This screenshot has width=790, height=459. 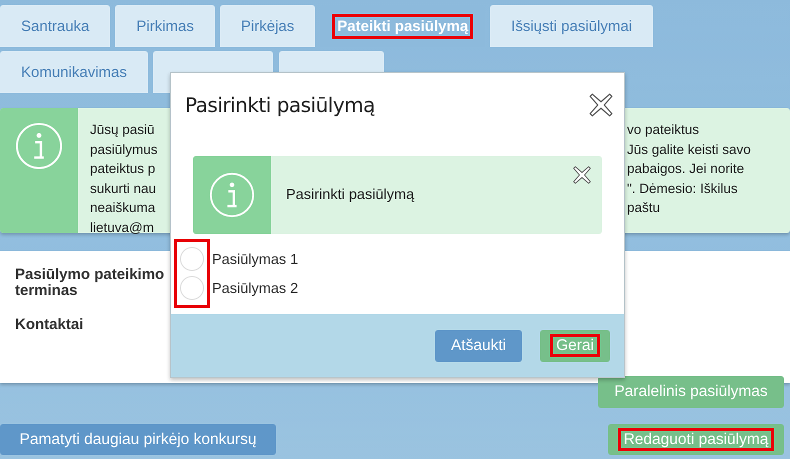 I want to click on tab: Santrauka, so click(x=55, y=26).